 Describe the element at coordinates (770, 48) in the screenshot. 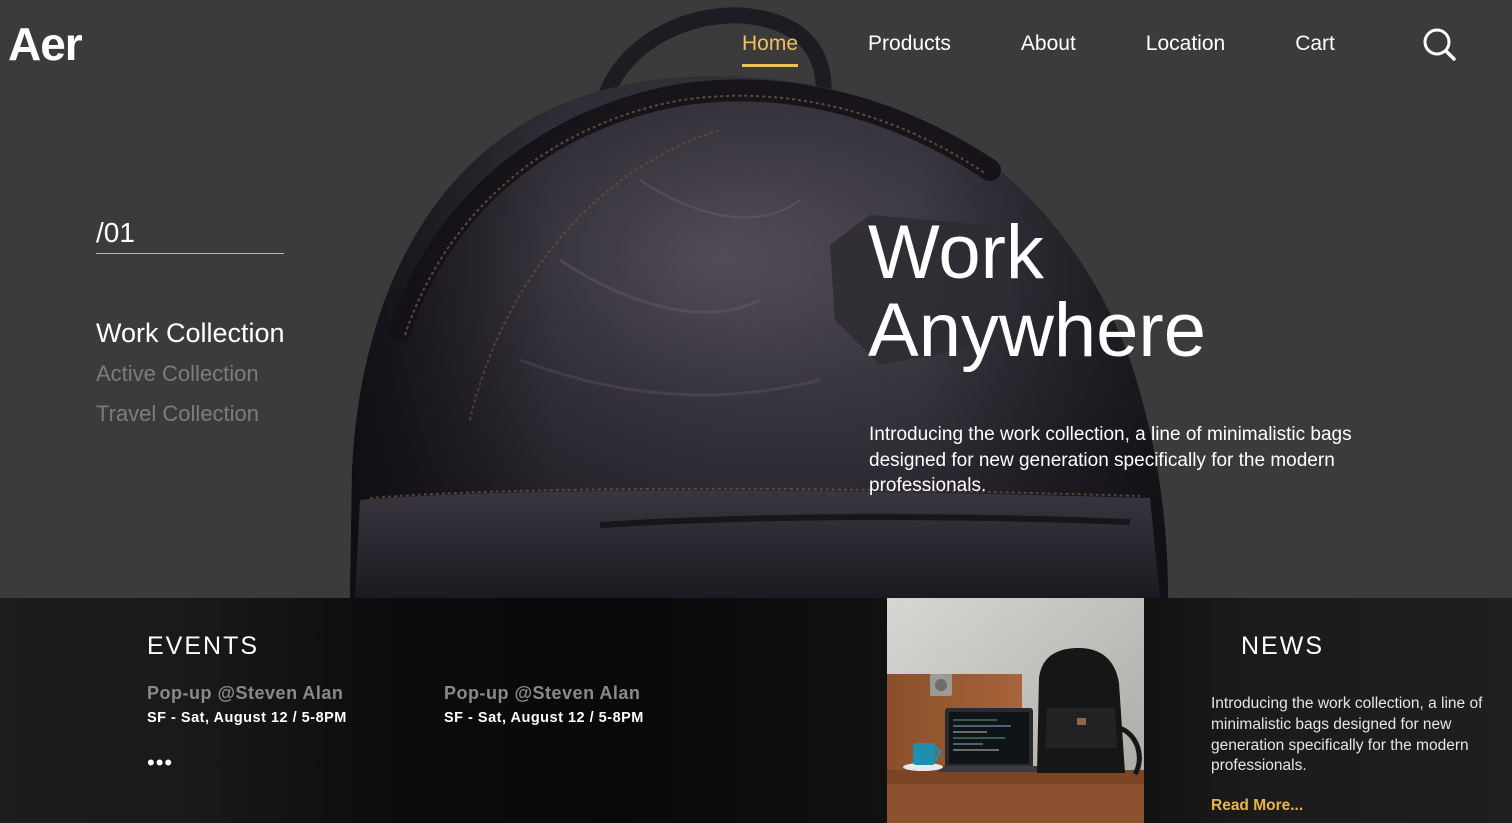

I see `nav-home: Home` at that location.